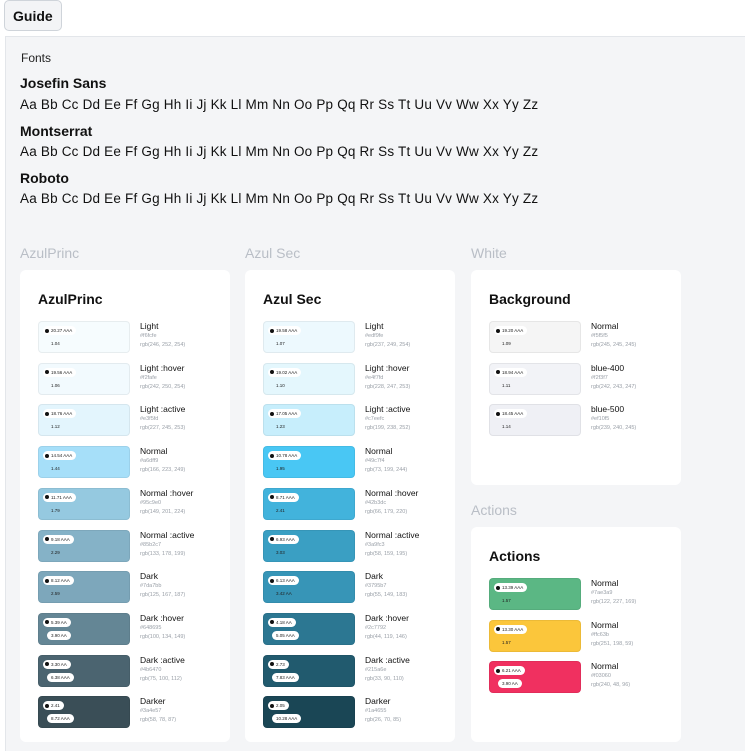 This screenshot has height=751, width=745. What do you see at coordinates (309, 628) in the screenshot?
I see `color-swatch: 4.18 AA 5.05 AAA` at bounding box center [309, 628].